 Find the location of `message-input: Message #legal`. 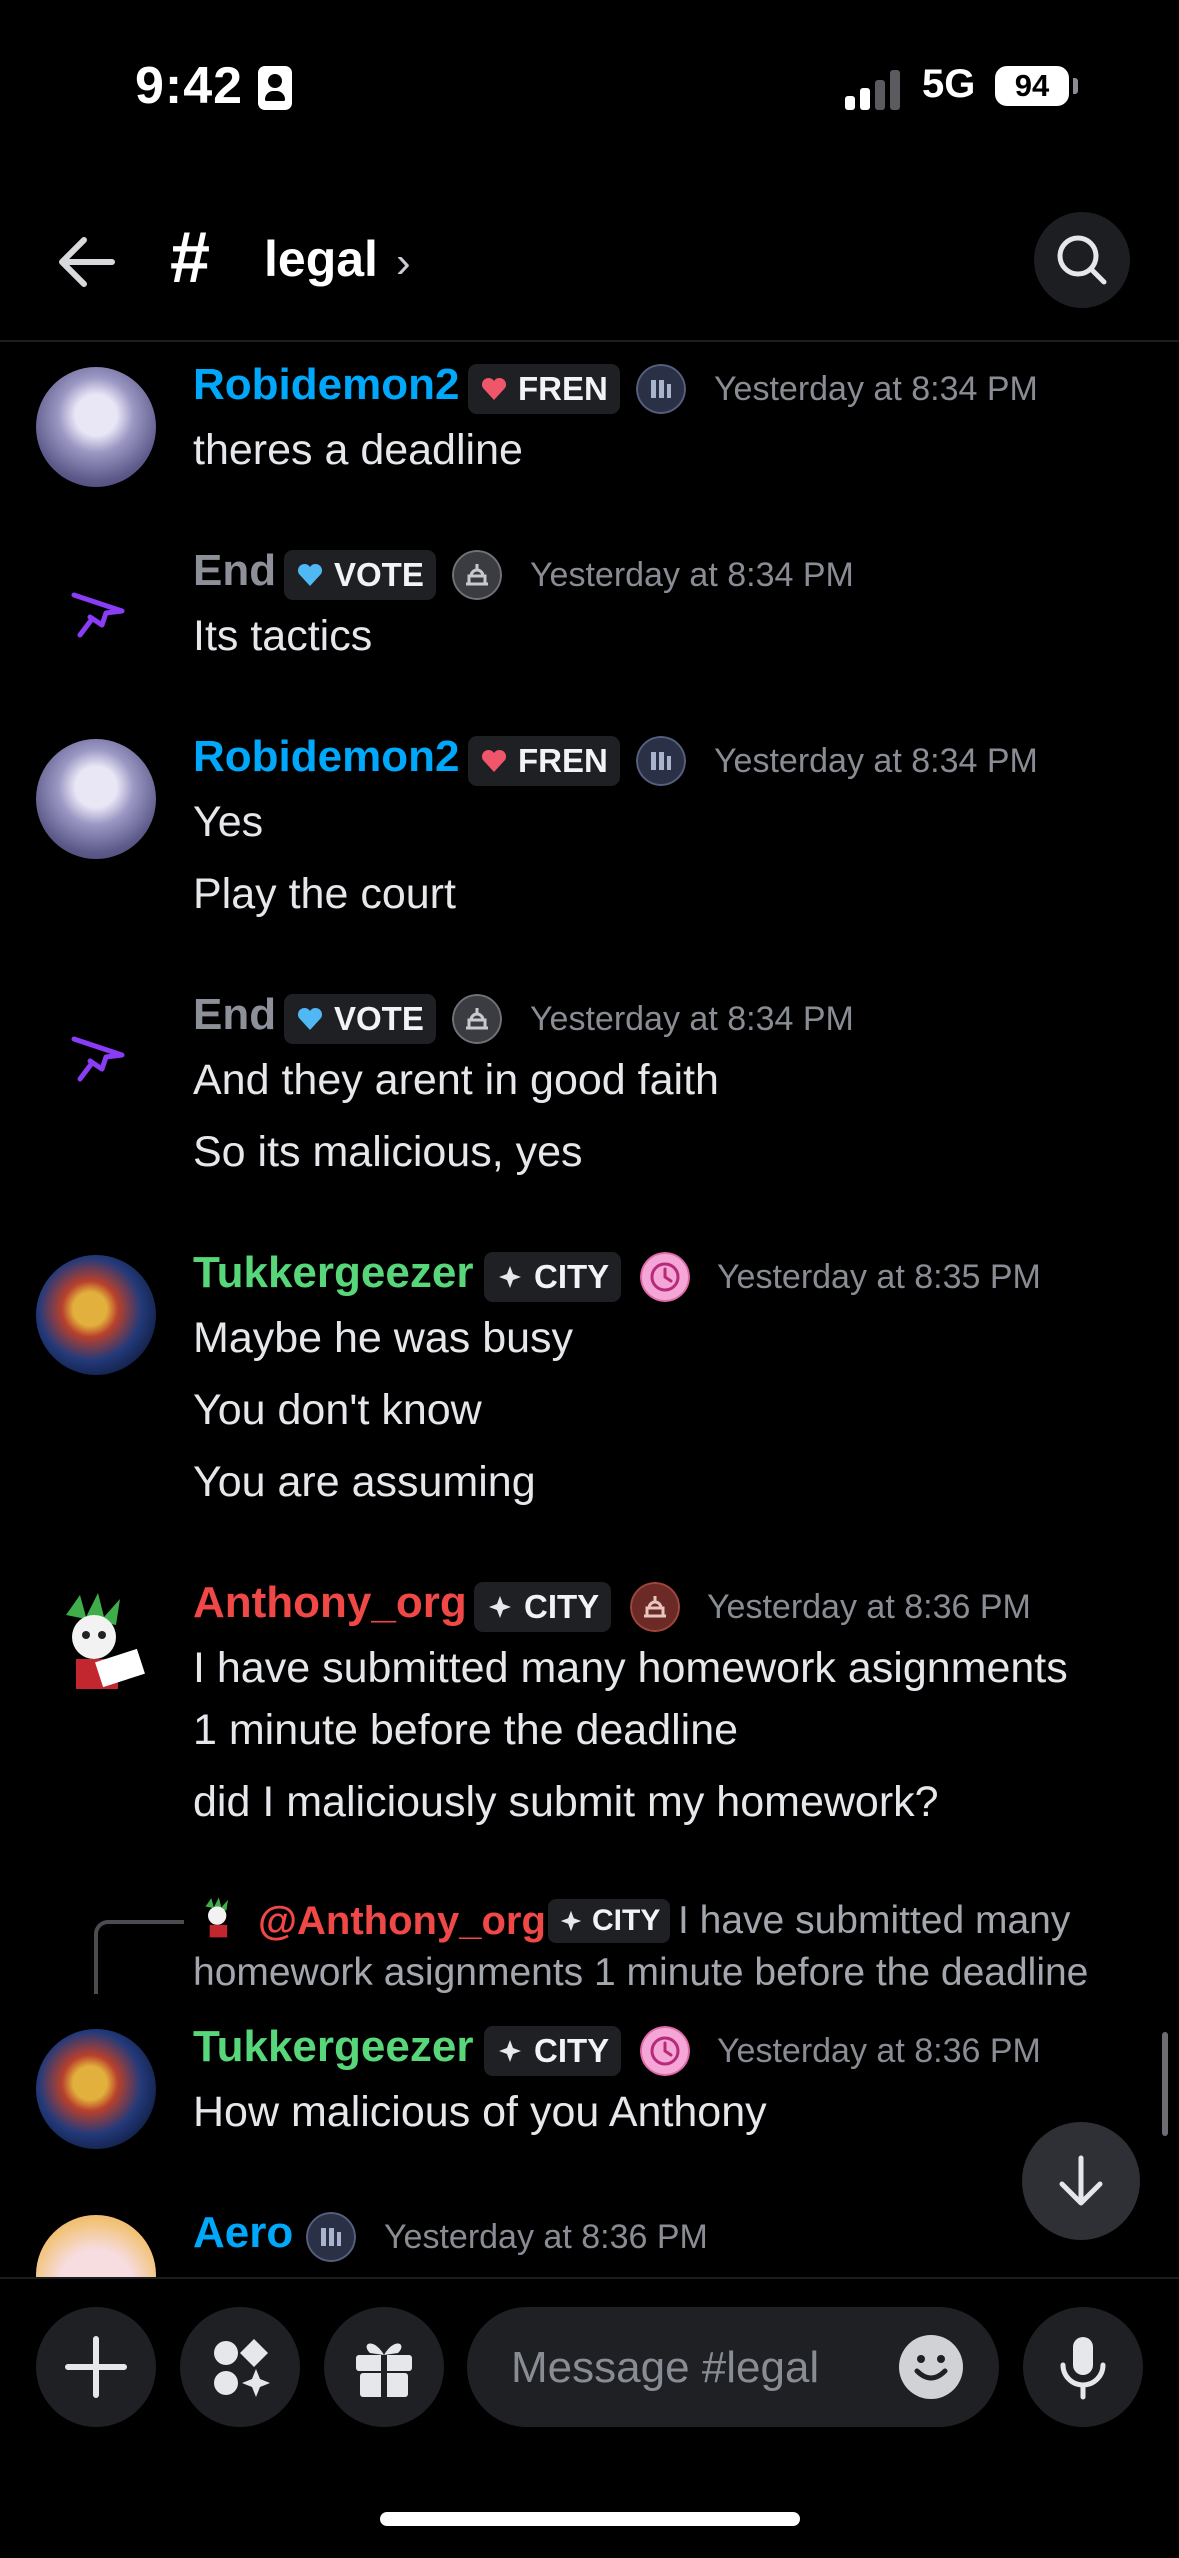

message-input: Message #legal is located at coordinates (733, 2367).